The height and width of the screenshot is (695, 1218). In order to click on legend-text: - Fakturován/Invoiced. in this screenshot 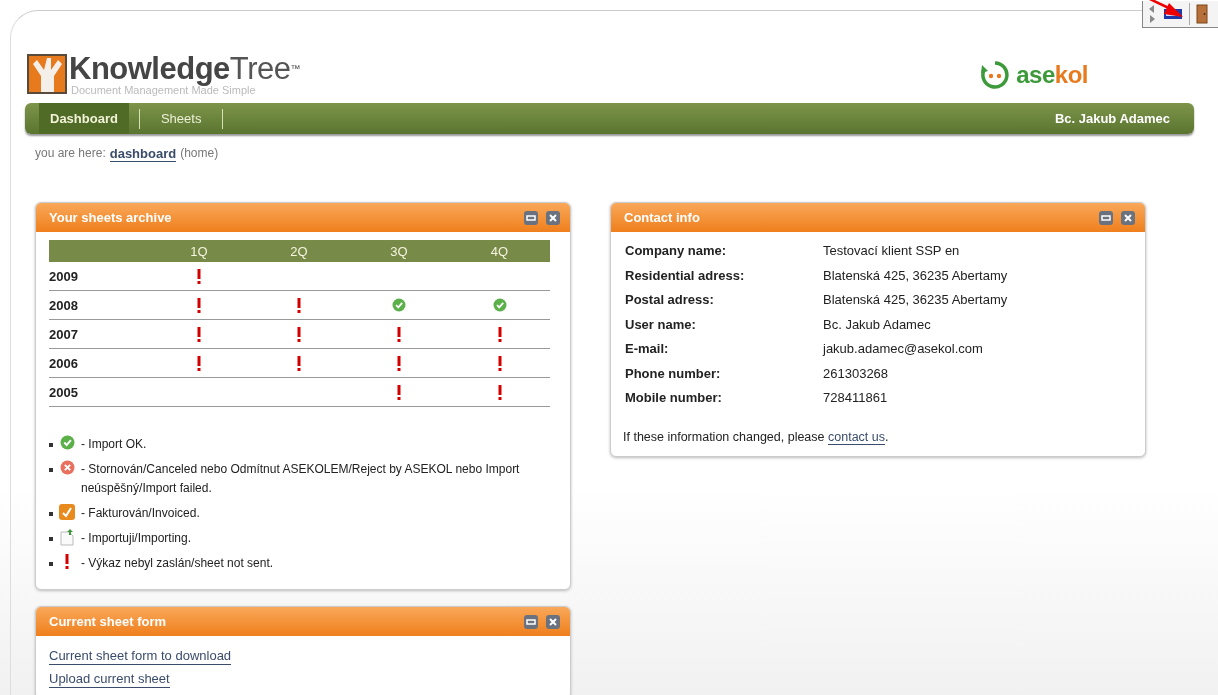, I will do `click(140, 513)`.